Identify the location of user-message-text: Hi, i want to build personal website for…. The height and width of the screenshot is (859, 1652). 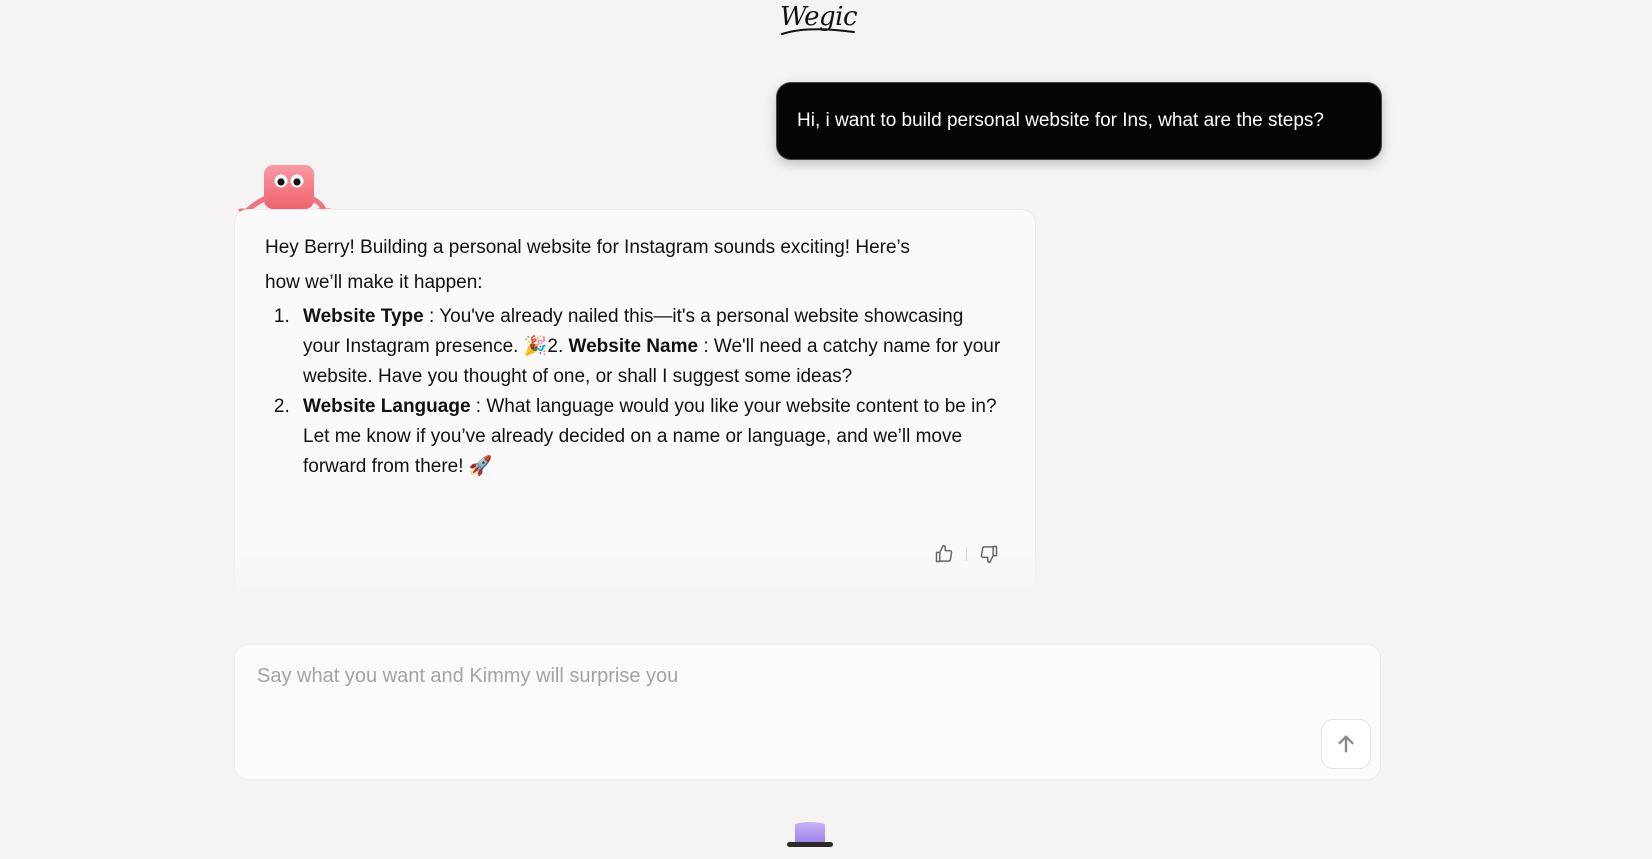
(1060, 120).